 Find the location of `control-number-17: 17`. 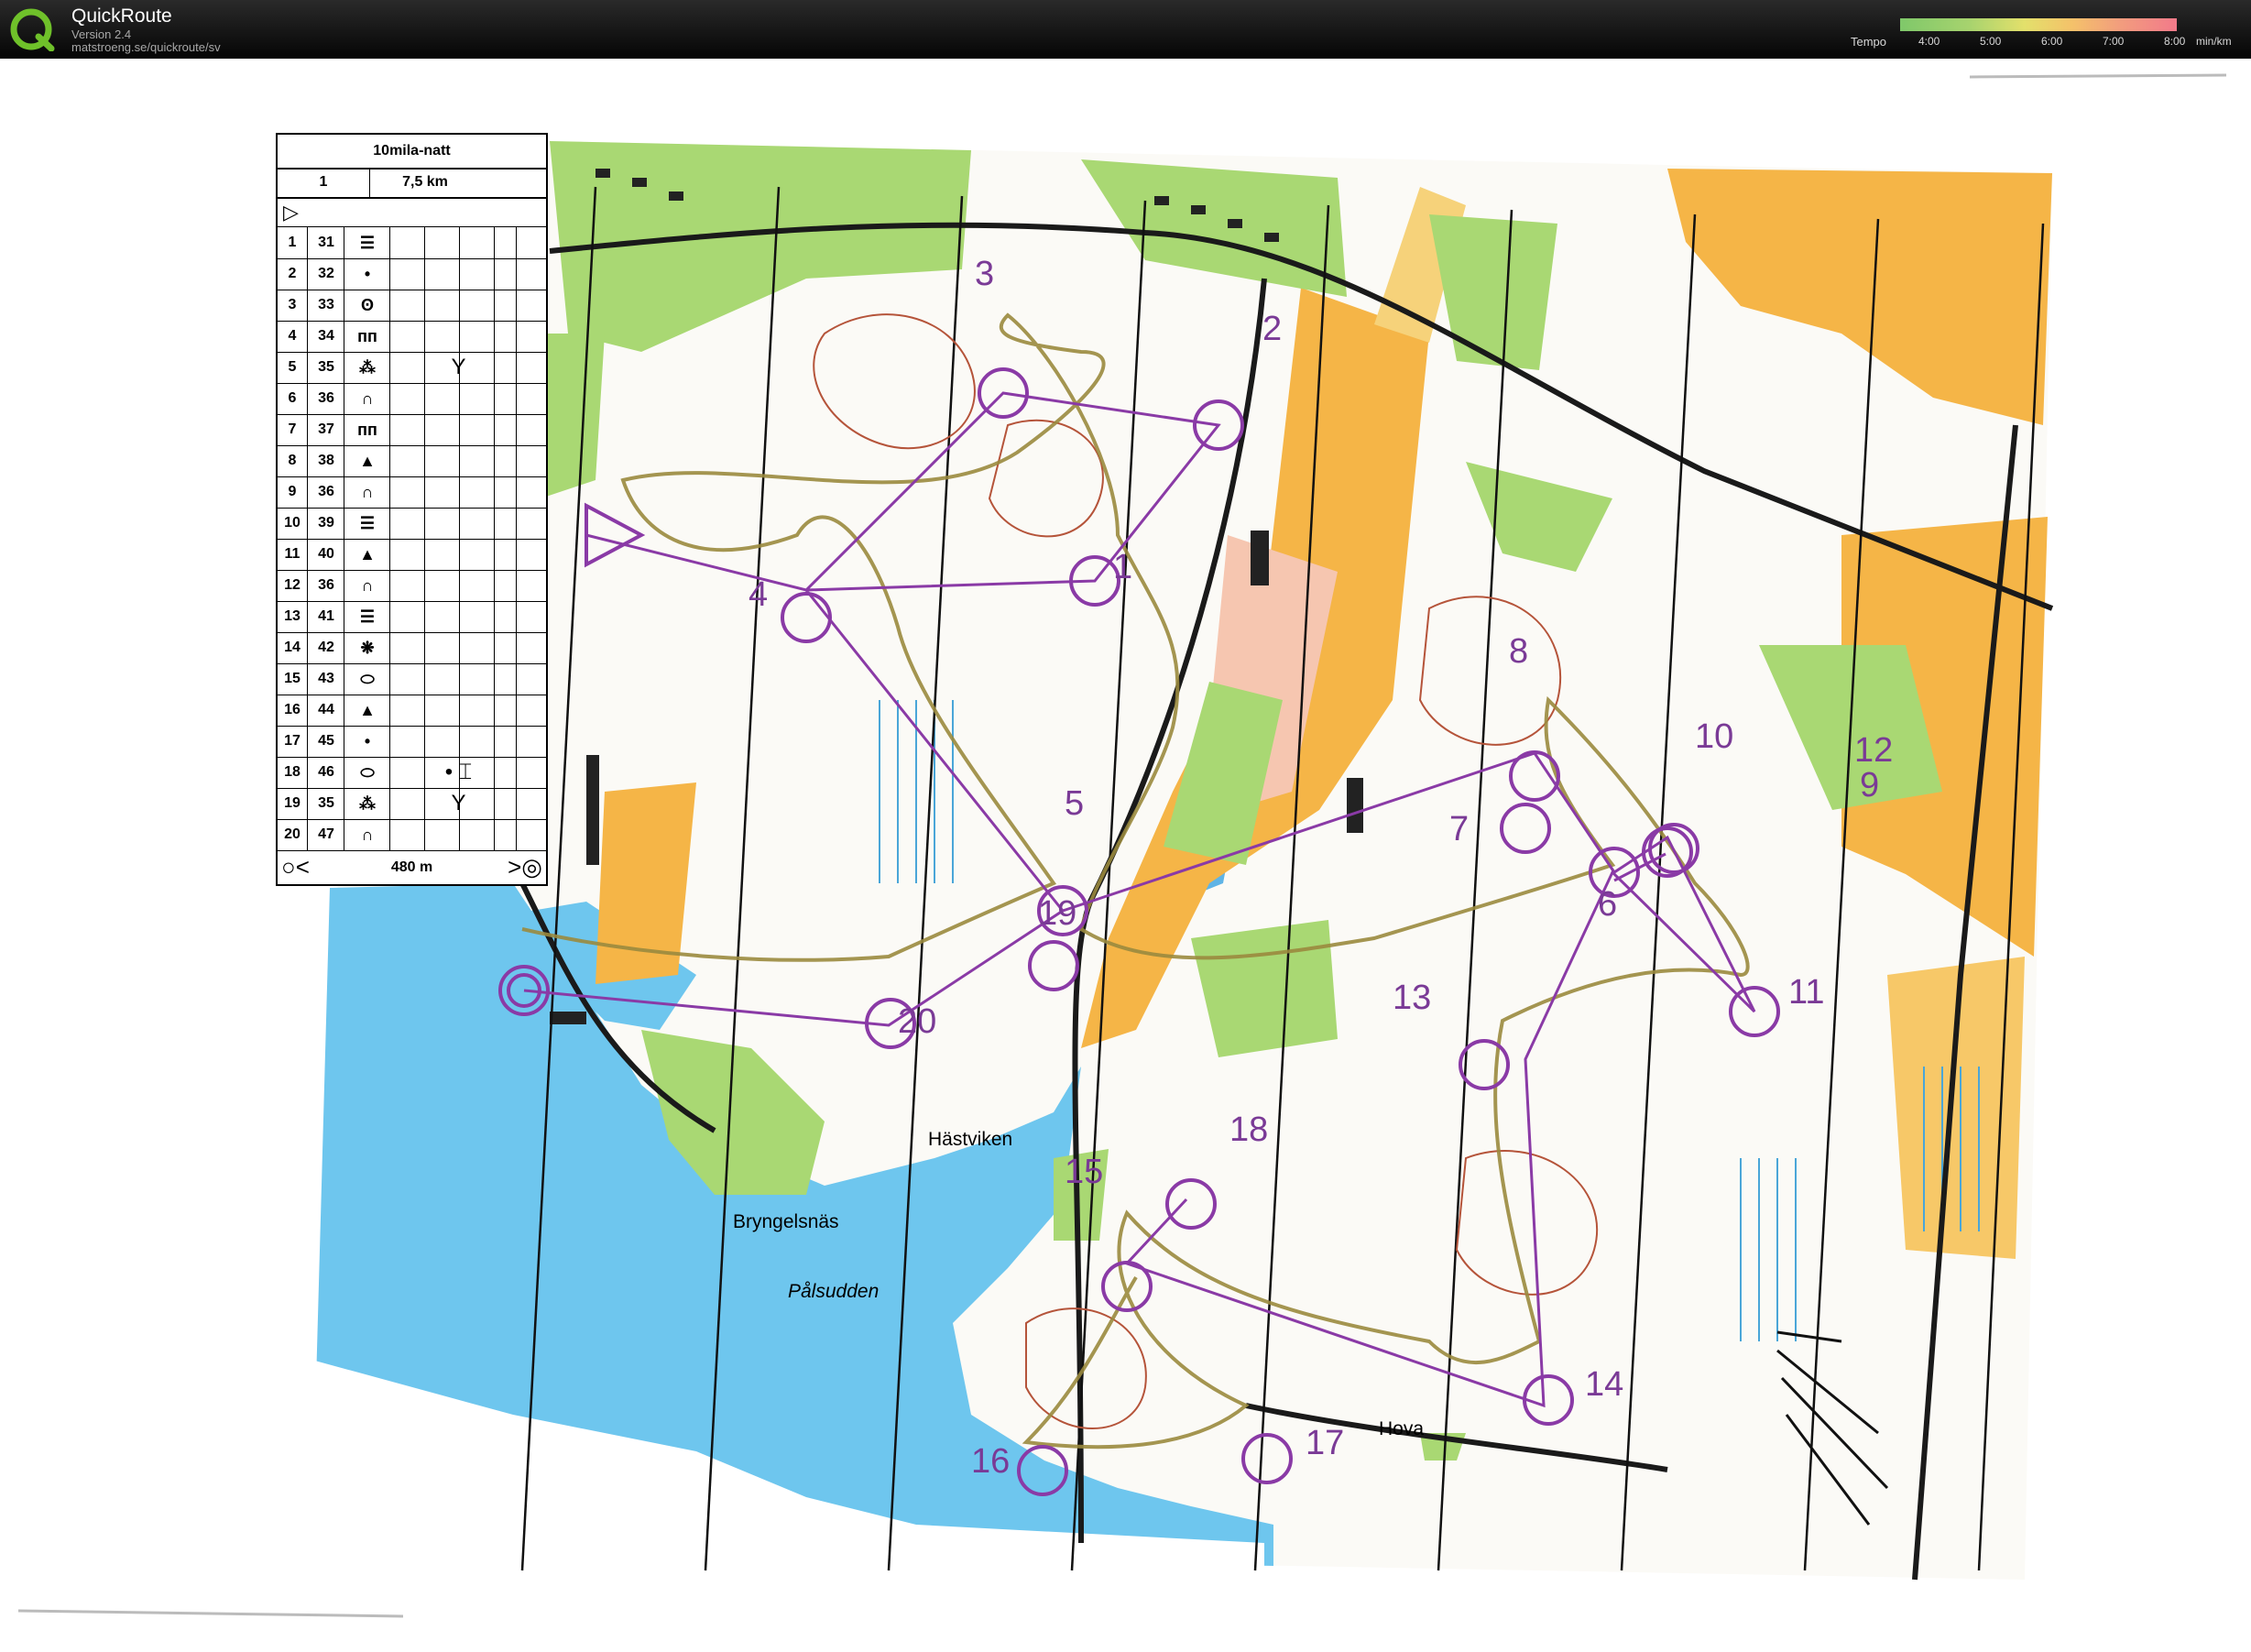

control-number-17: 17 is located at coordinates (1325, 1443).